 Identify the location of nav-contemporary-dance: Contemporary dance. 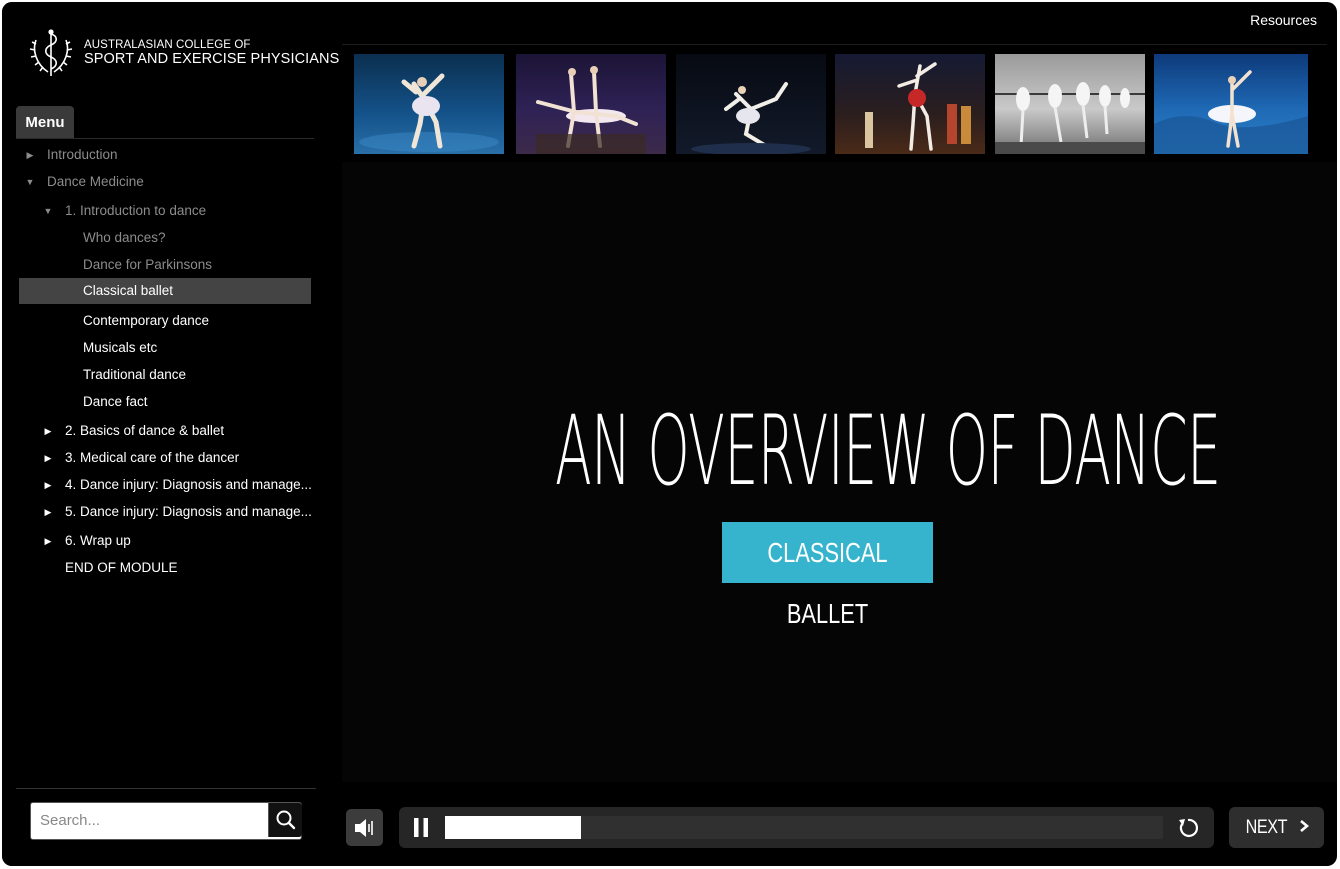
(146, 321).